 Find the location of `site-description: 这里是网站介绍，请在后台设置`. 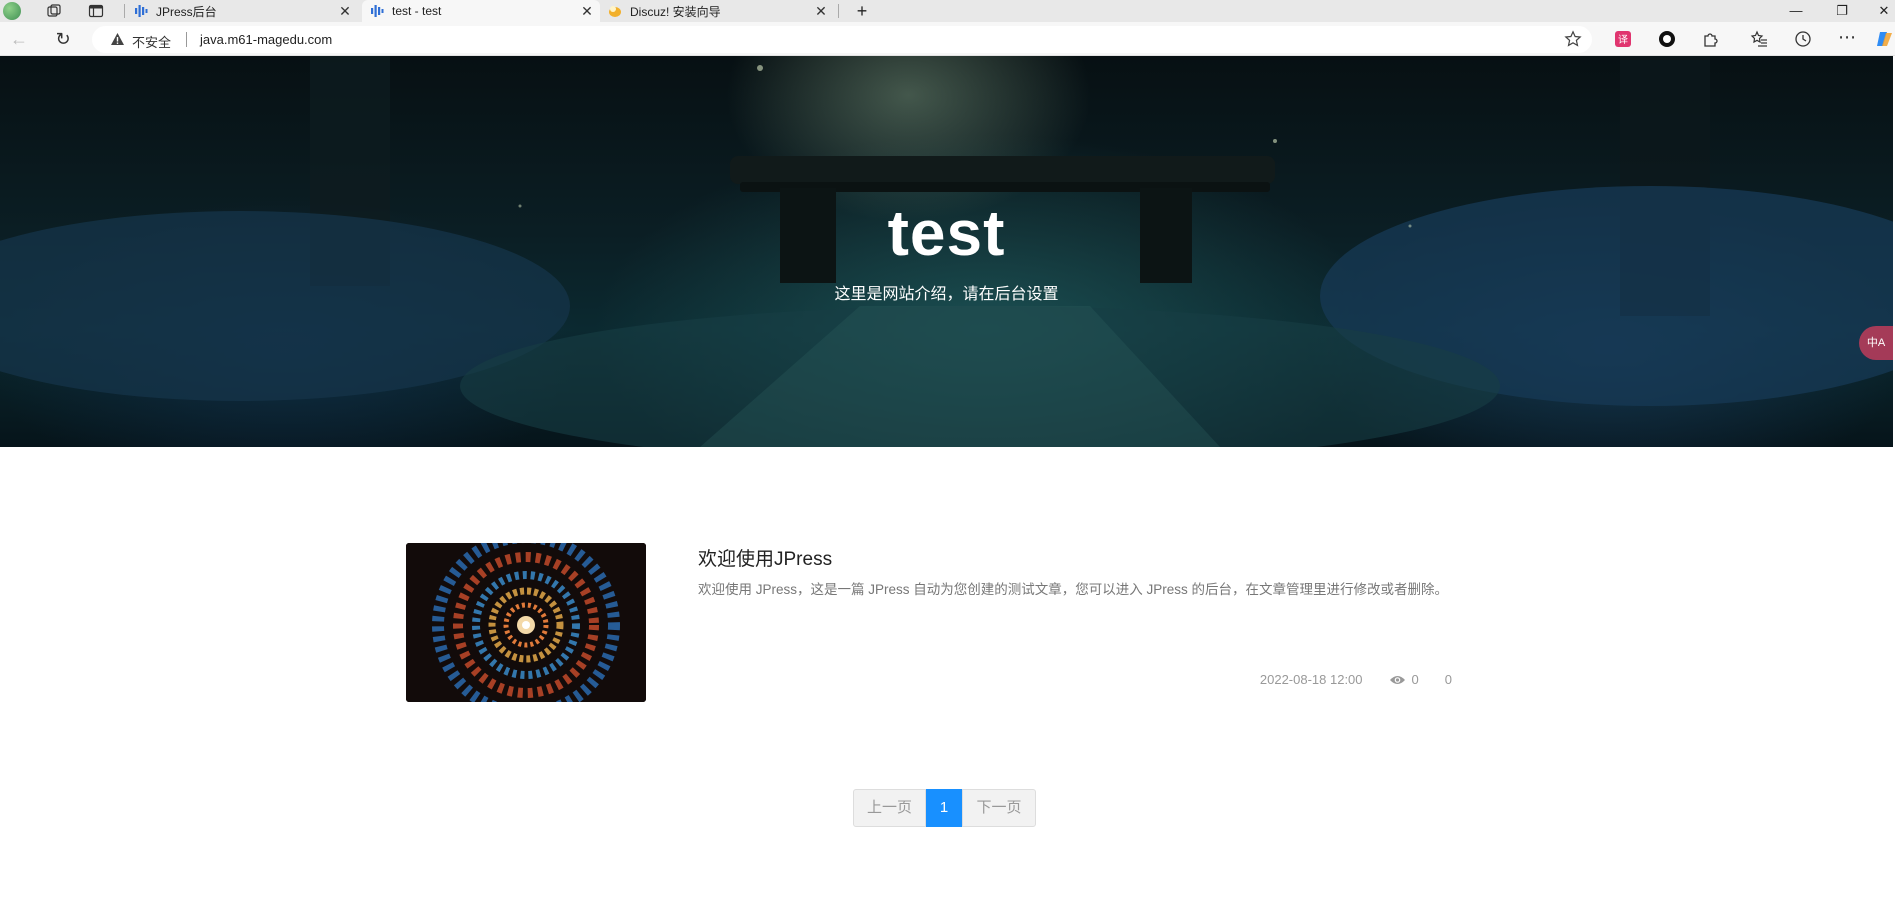

site-description: 这里是网站介绍，请在后台设置 is located at coordinates (946, 294).